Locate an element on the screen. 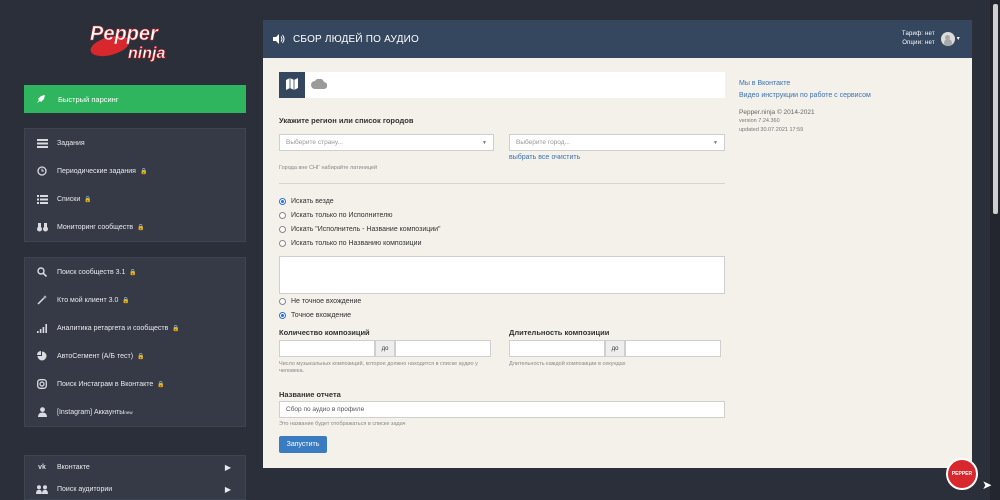  tab-cloud is located at coordinates (319, 84).